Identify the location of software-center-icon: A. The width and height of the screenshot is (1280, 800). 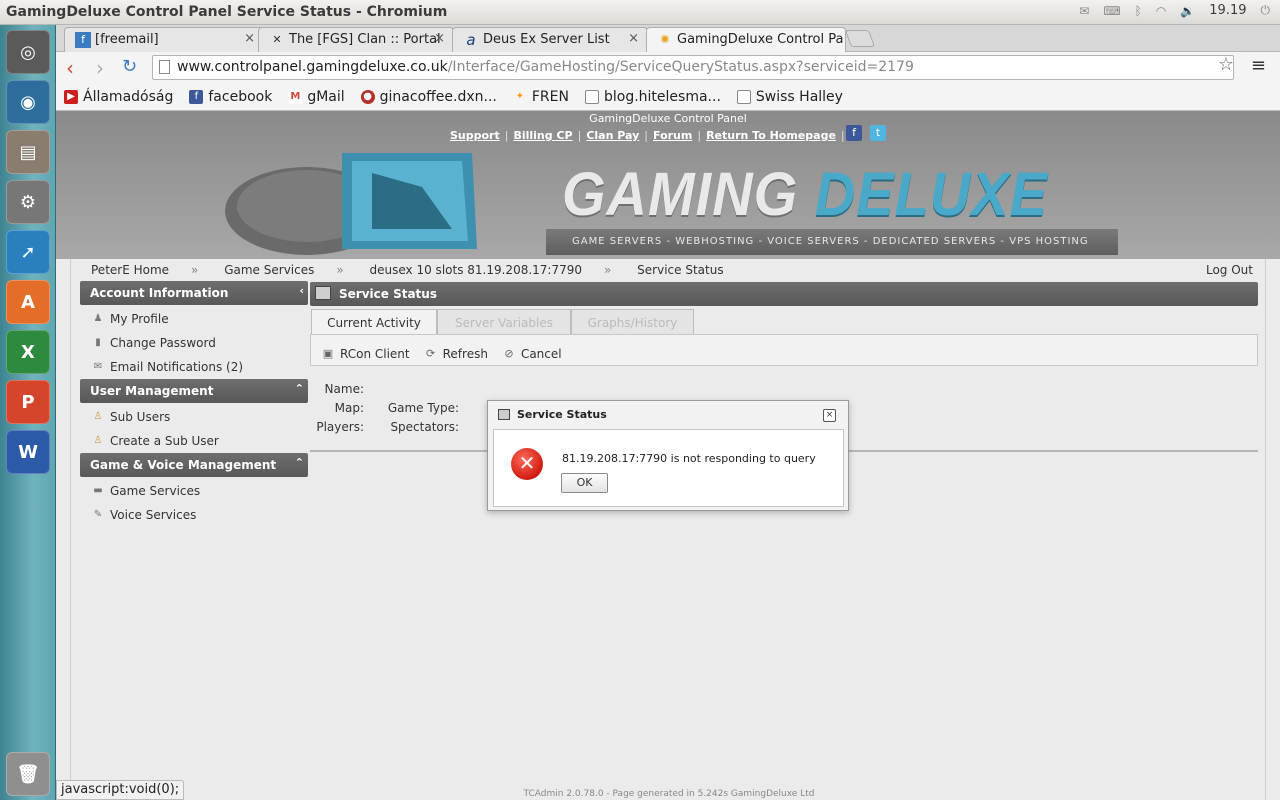
(28, 302).